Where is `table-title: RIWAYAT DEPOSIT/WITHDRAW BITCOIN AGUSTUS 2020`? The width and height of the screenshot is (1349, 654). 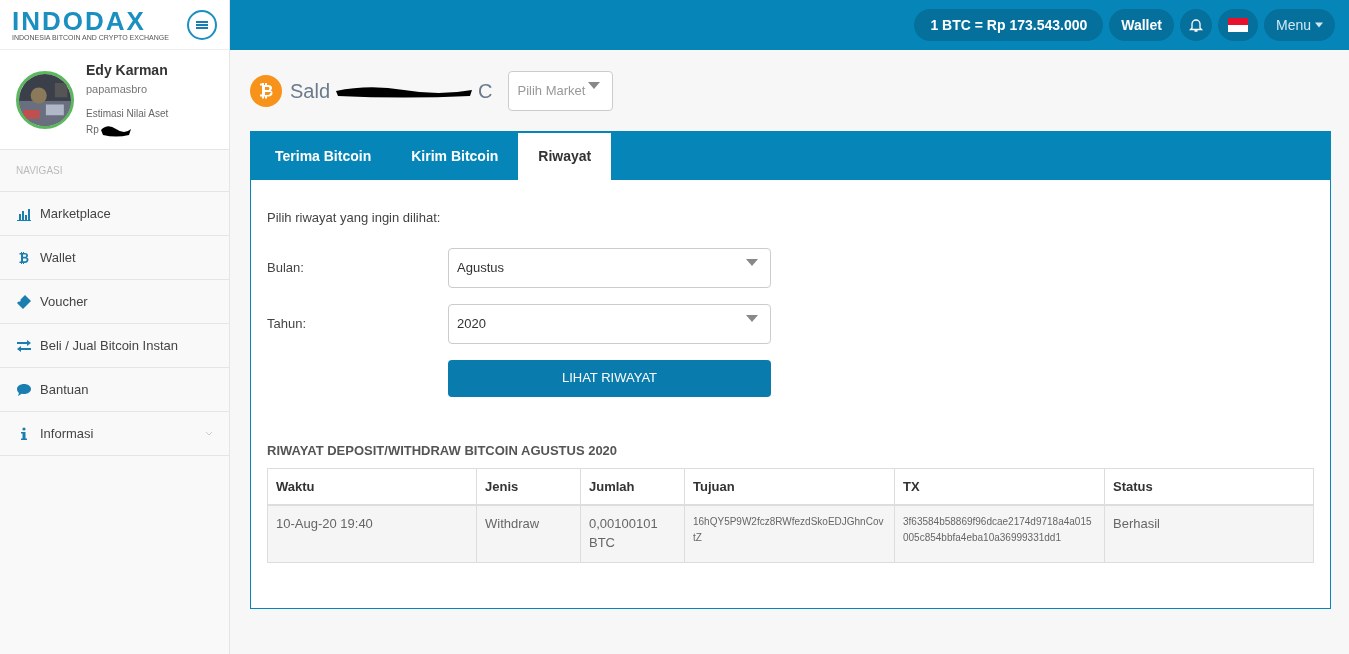 table-title: RIWAYAT DEPOSIT/WITHDRAW BITCOIN AGUSTUS 2020 is located at coordinates (443, 450).